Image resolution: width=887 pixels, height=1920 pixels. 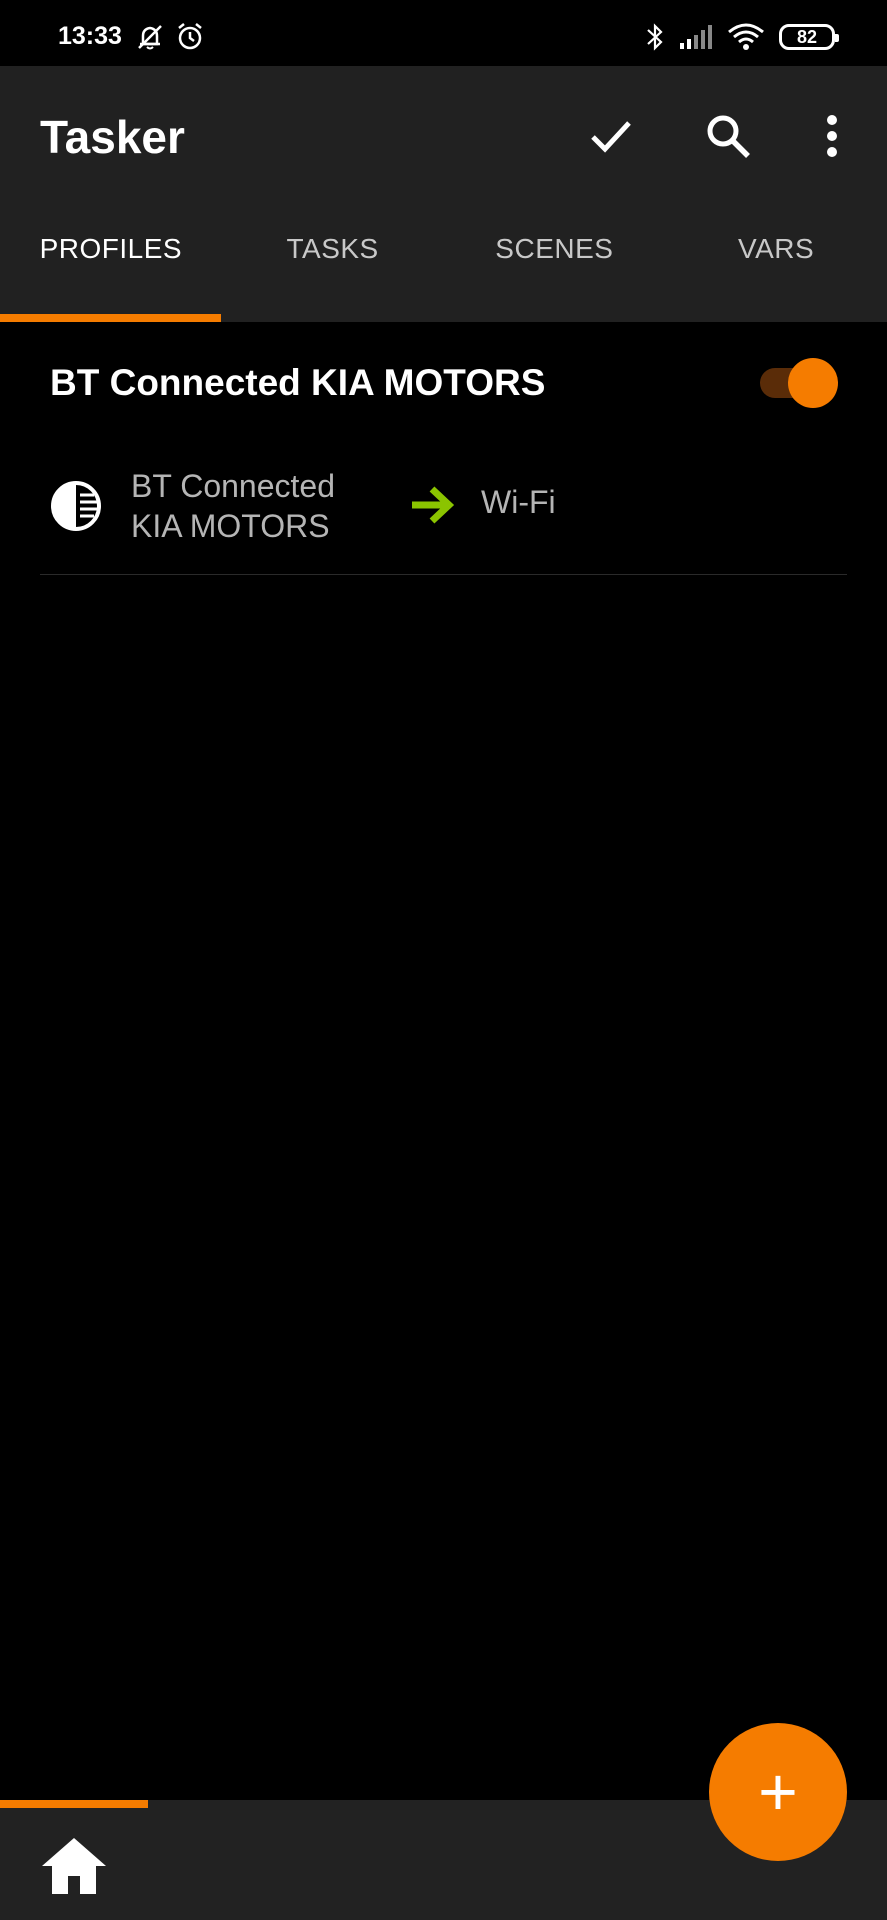 What do you see at coordinates (76, 506) in the screenshot?
I see `context-state-icon` at bounding box center [76, 506].